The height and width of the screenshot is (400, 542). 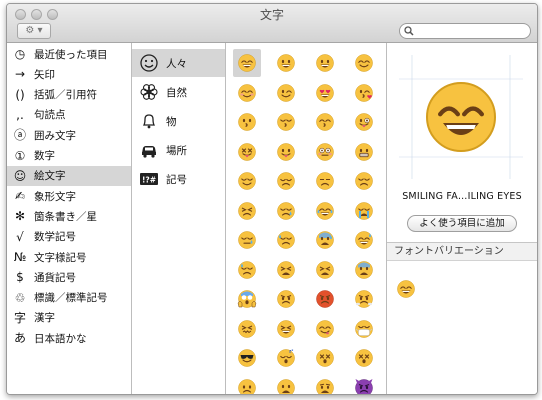 What do you see at coordinates (34, 31) in the screenshot?
I see `gear-menu-button: ⚙ ▾` at bounding box center [34, 31].